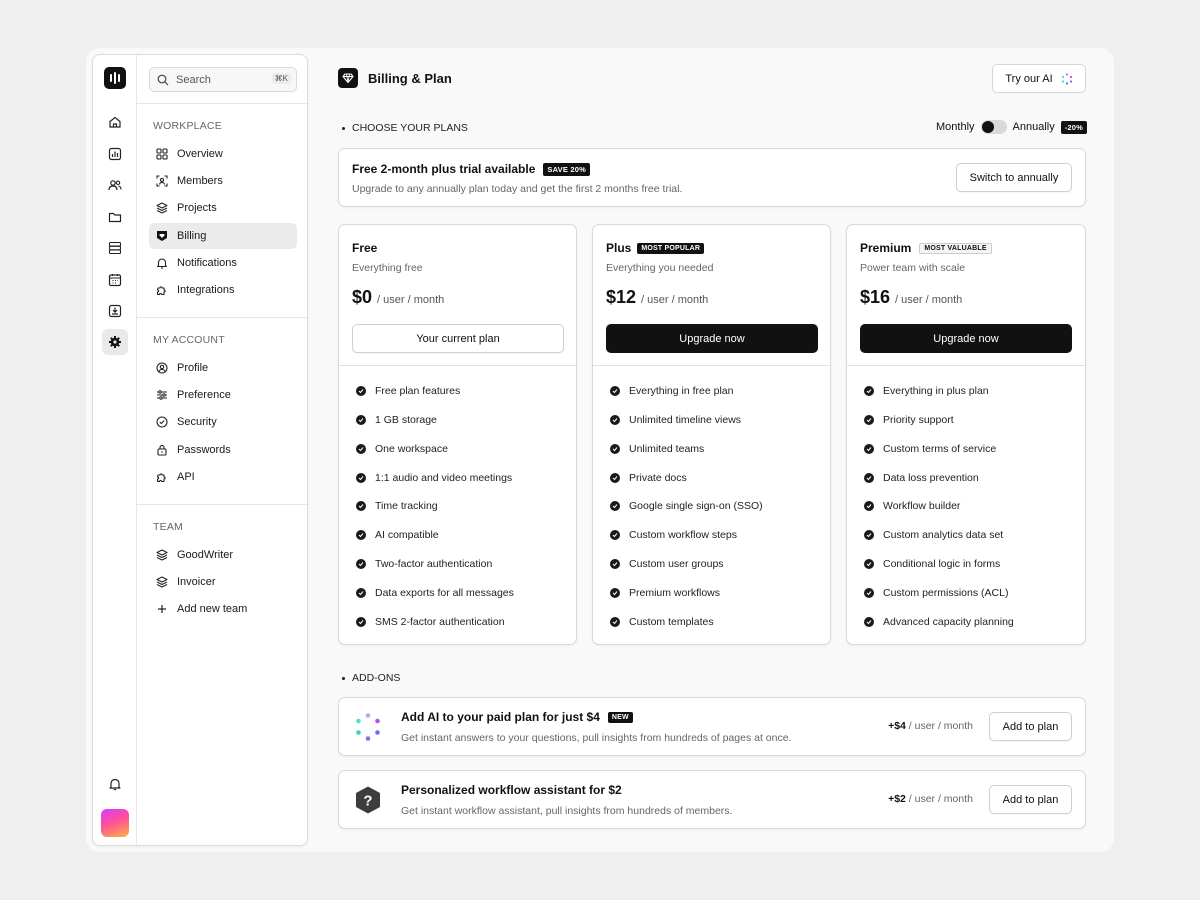  I want to click on puzzle-icon, so click(161, 290).